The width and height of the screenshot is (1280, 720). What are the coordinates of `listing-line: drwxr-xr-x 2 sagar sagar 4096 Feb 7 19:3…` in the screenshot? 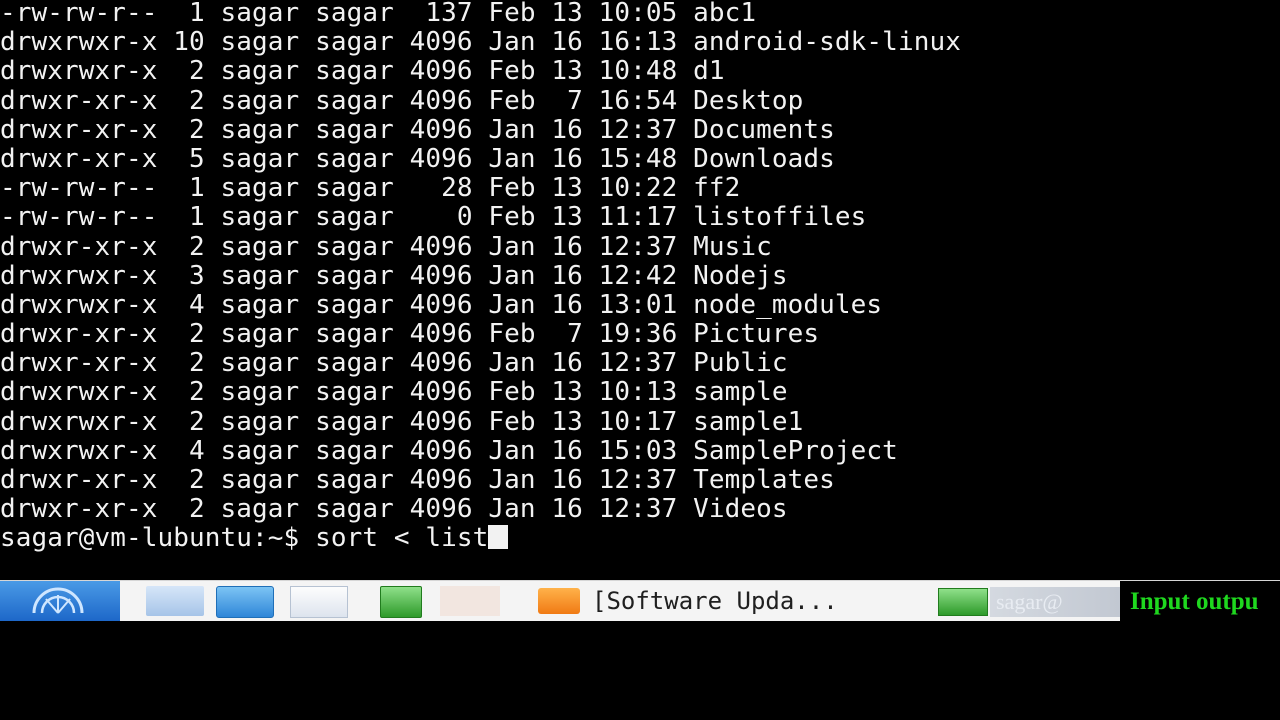 It's located at (410, 334).